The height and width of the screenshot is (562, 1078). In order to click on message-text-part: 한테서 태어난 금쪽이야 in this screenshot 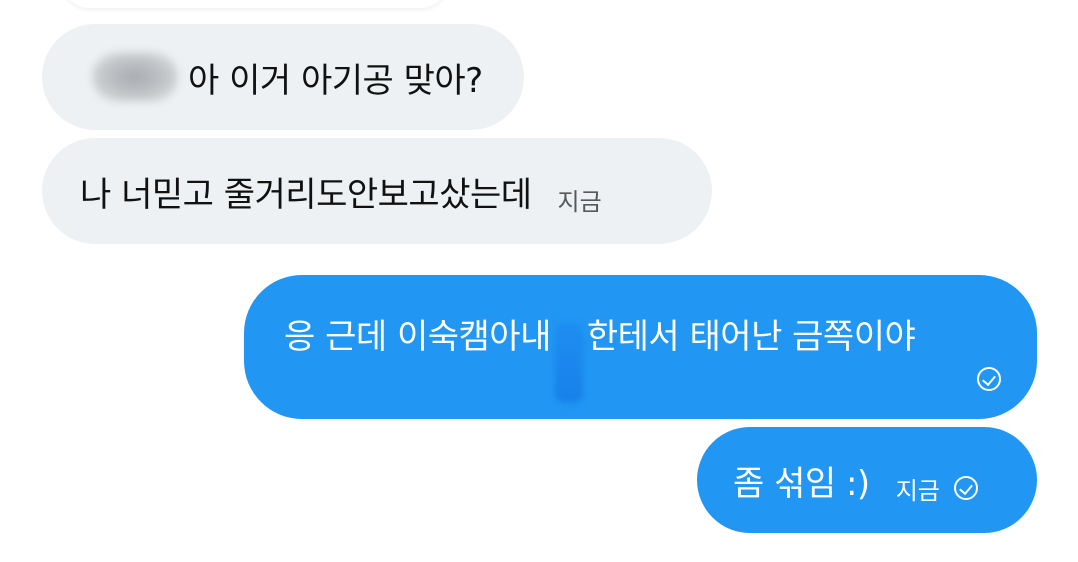, I will do `click(751, 337)`.